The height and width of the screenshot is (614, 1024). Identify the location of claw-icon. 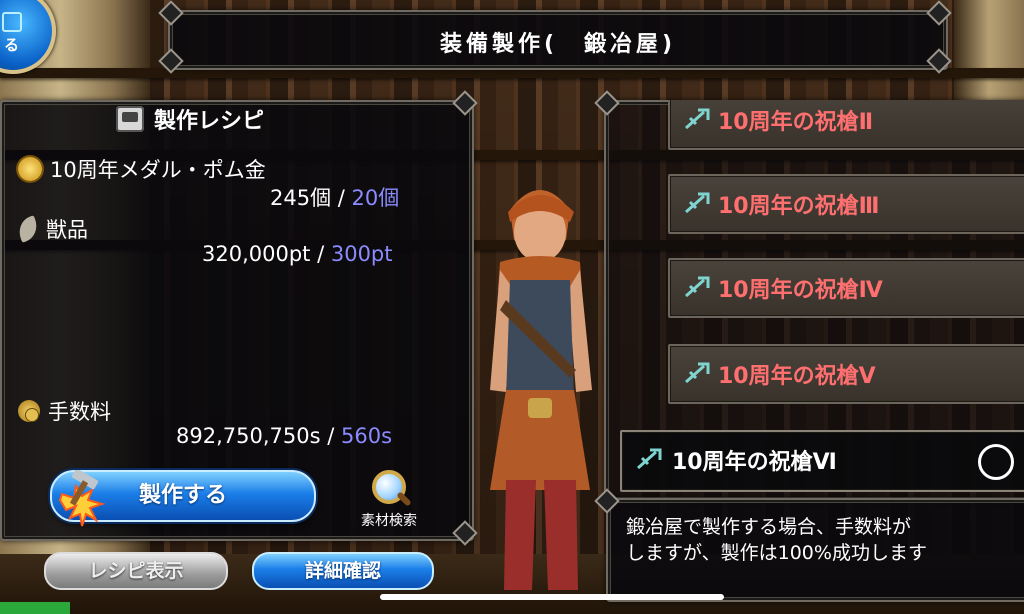
(28, 229).